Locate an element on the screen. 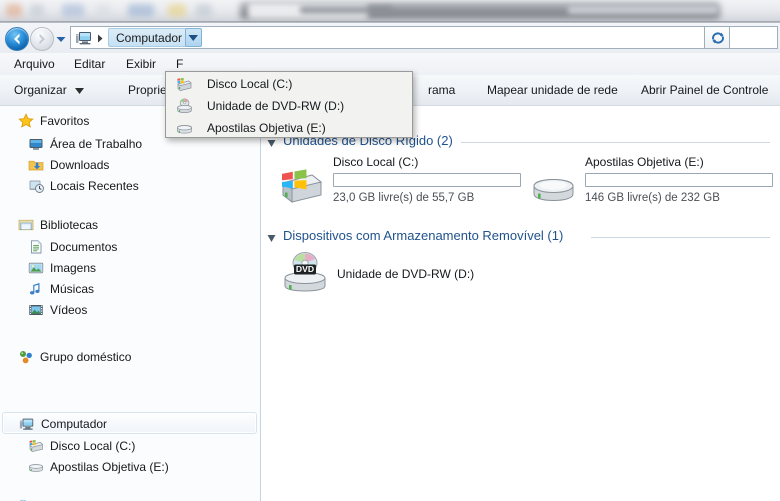 The image size is (780, 501). downloads-folder-icon is located at coordinates (36, 165).